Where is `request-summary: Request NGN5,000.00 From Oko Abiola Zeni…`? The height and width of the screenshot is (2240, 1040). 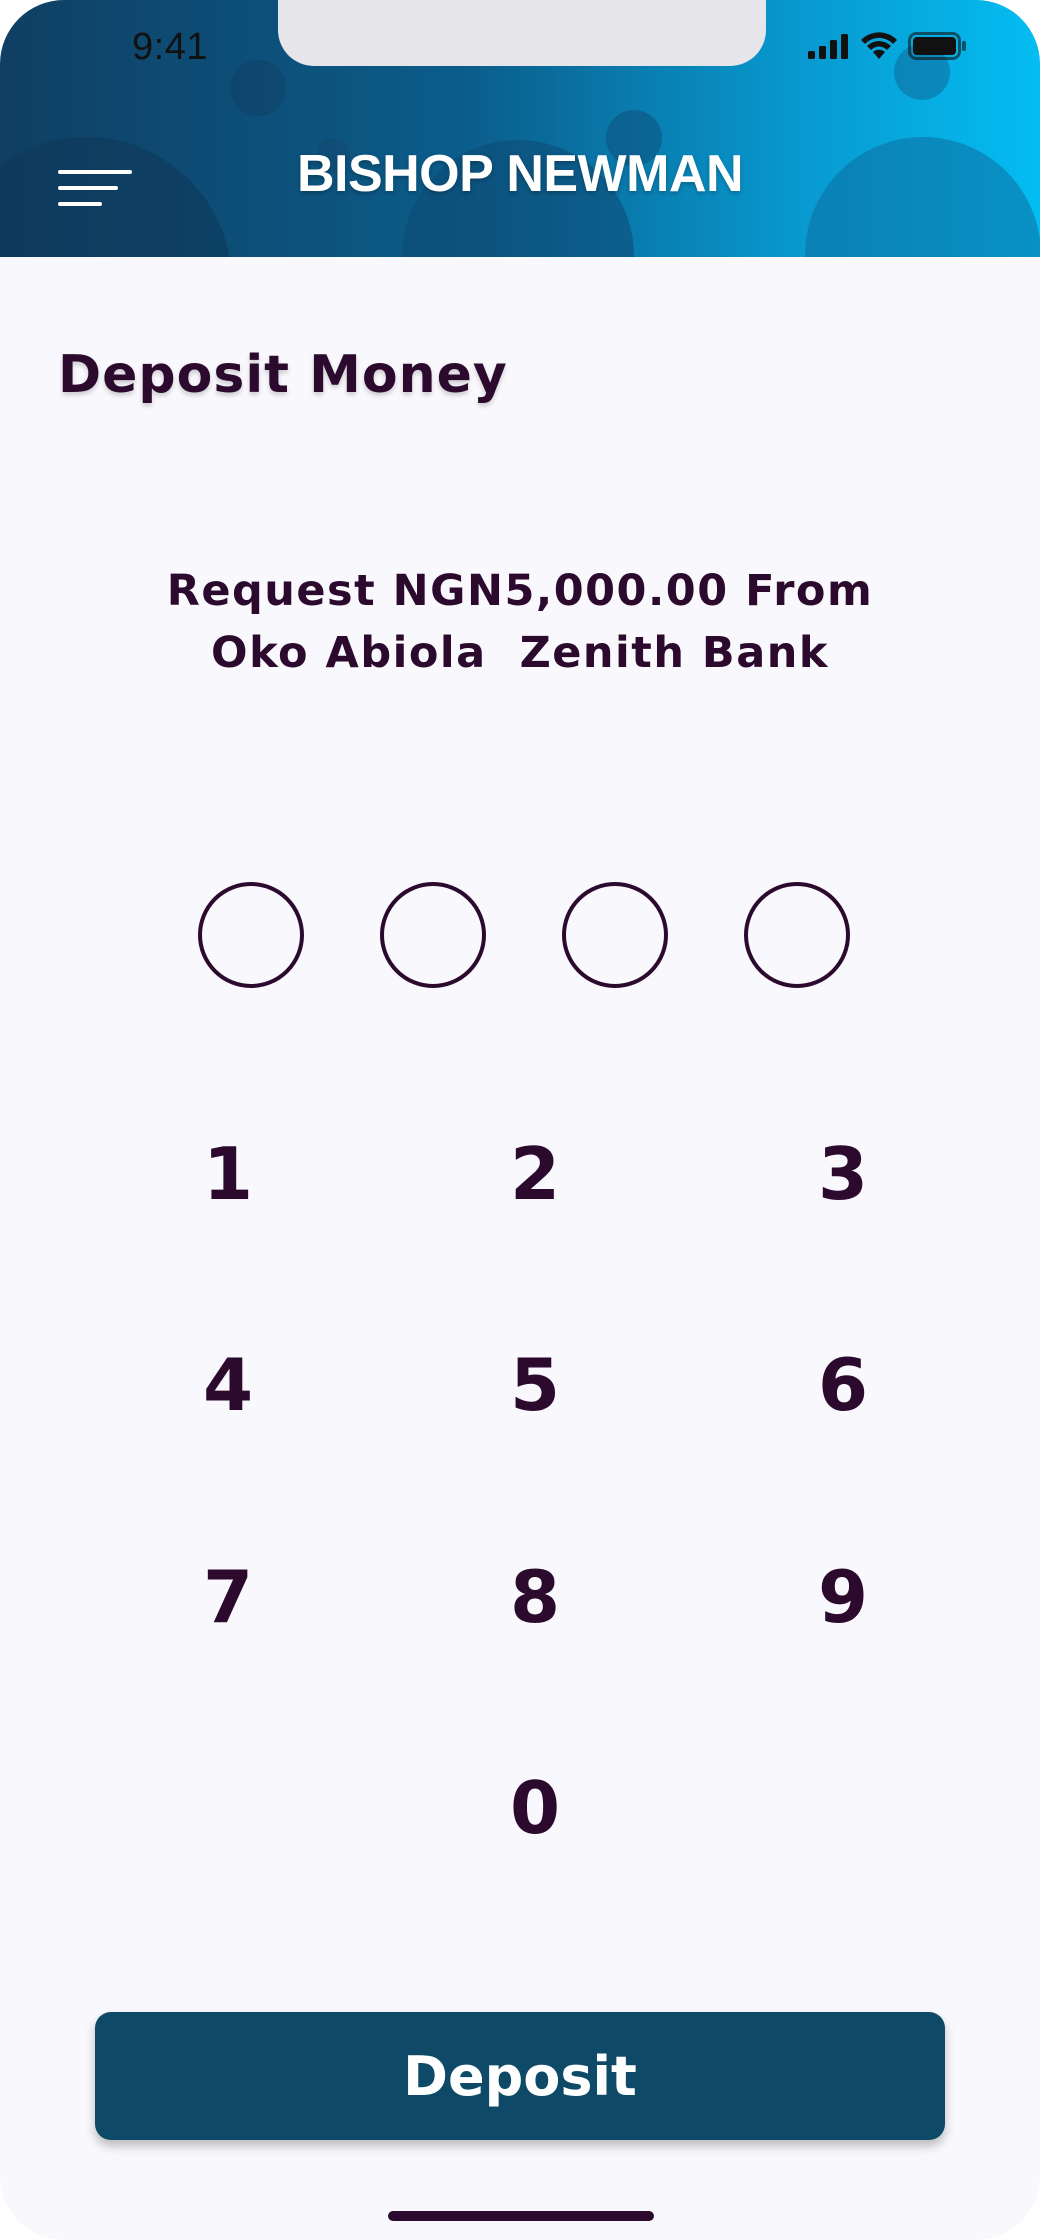 request-summary: Request NGN5,000.00 From Oko Abiola Zeni… is located at coordinates (520, 622).